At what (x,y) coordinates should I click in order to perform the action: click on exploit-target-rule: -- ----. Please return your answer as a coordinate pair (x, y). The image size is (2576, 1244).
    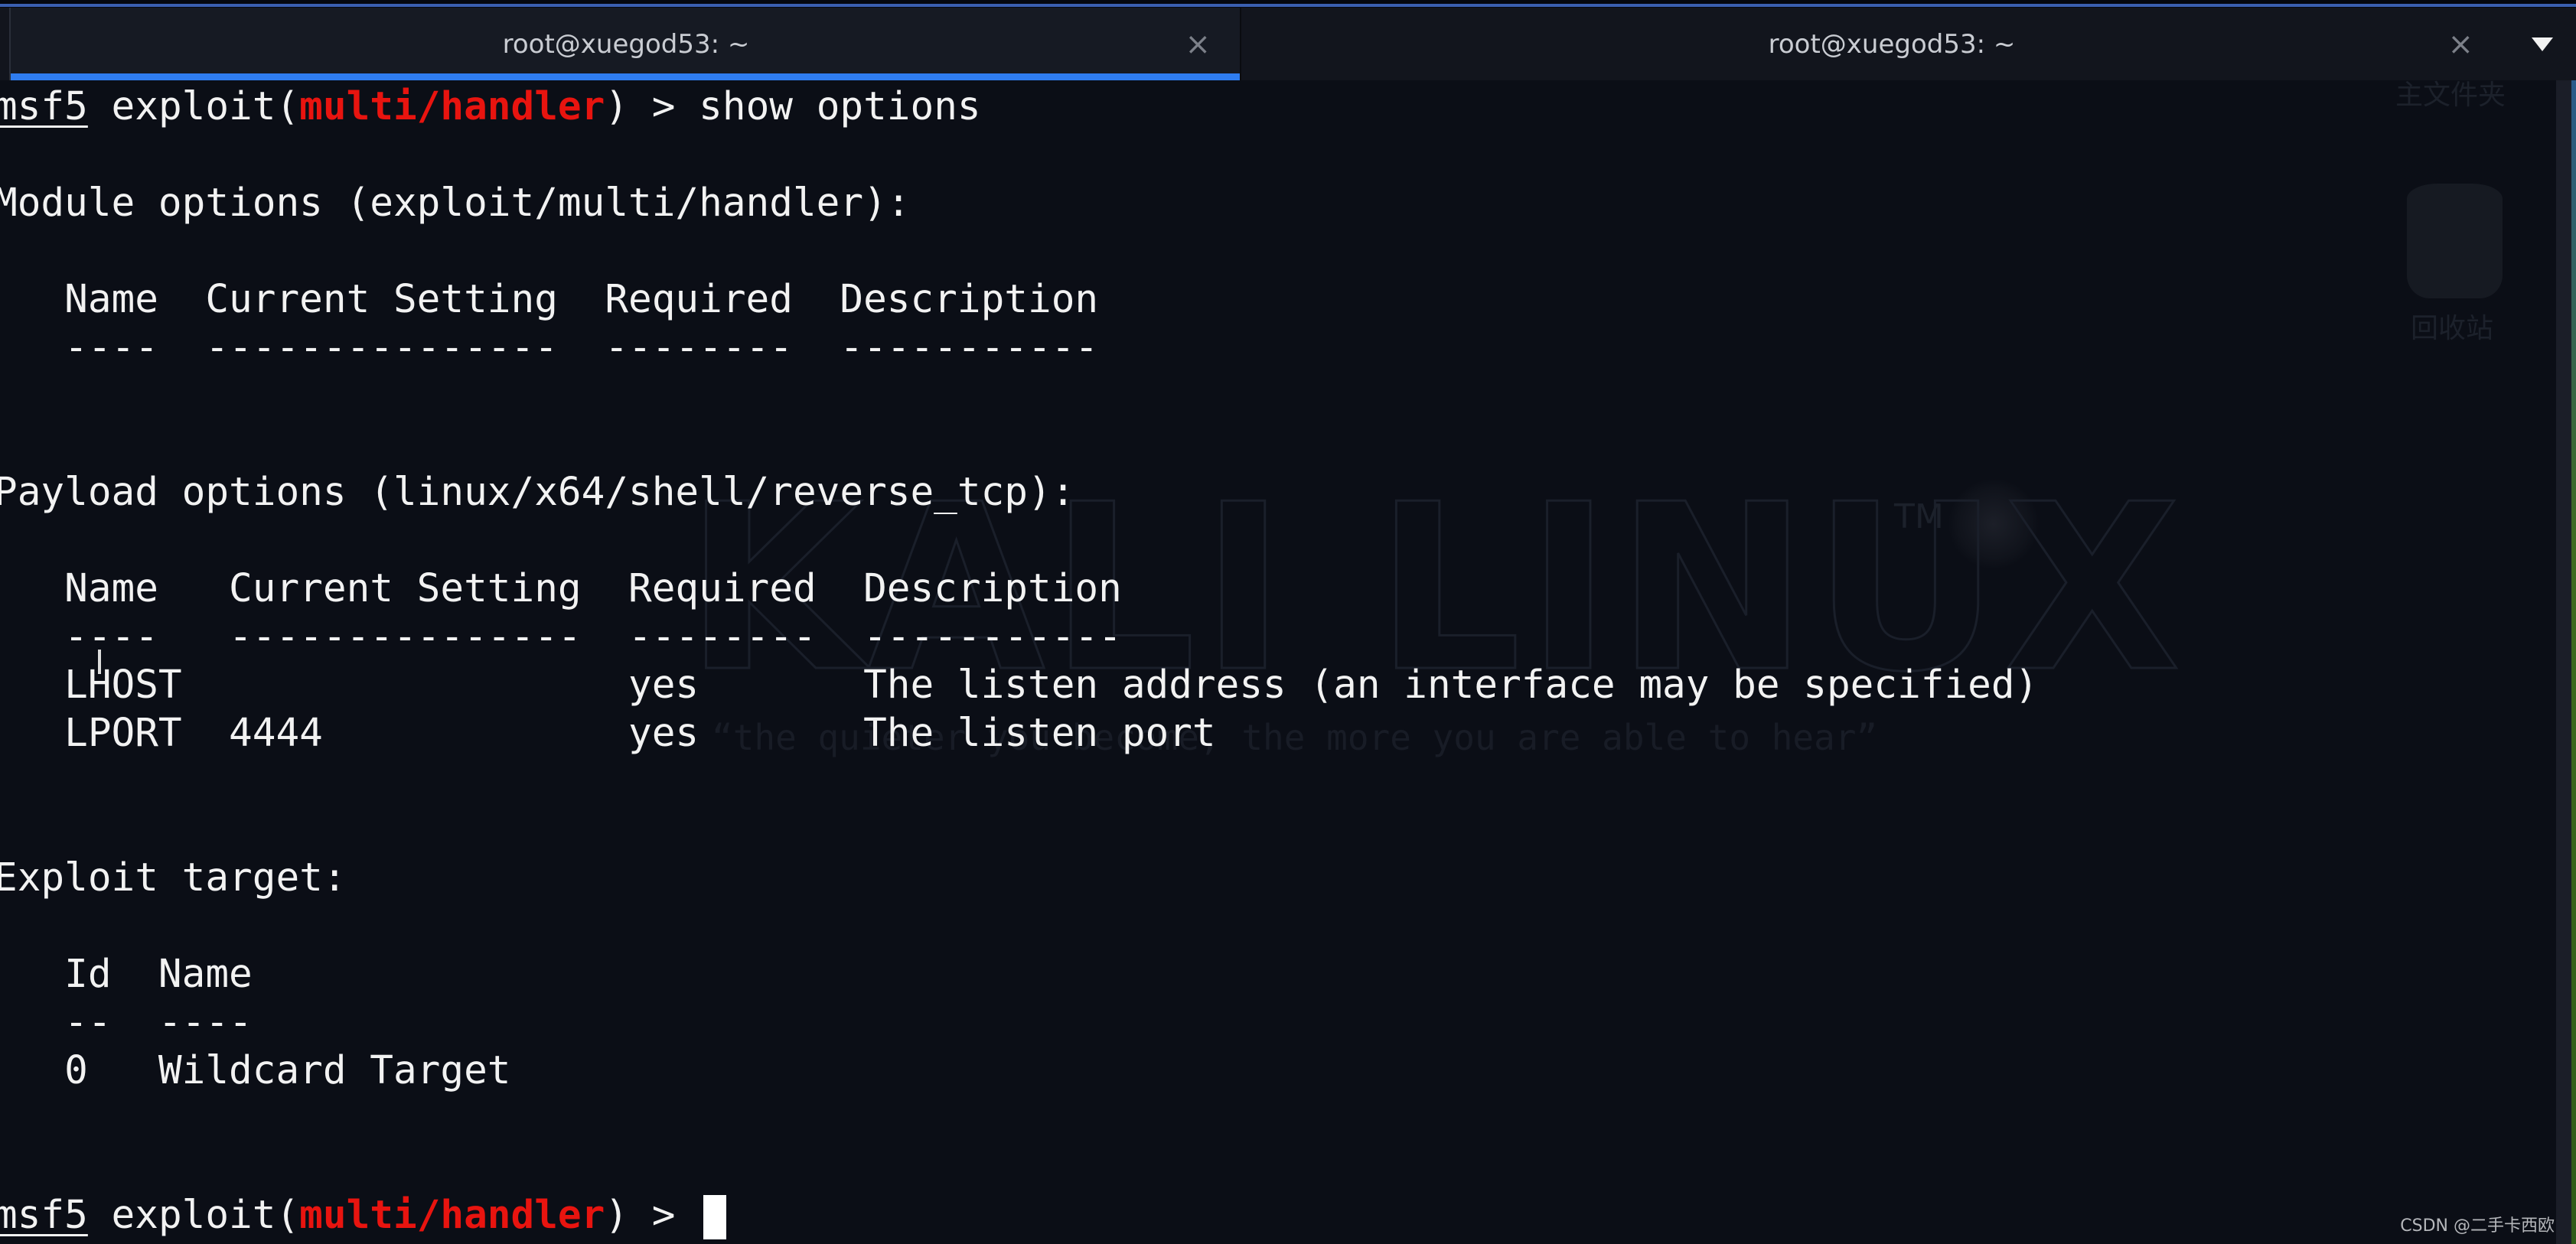
    Looking at the image, I should click on (127, 1022).